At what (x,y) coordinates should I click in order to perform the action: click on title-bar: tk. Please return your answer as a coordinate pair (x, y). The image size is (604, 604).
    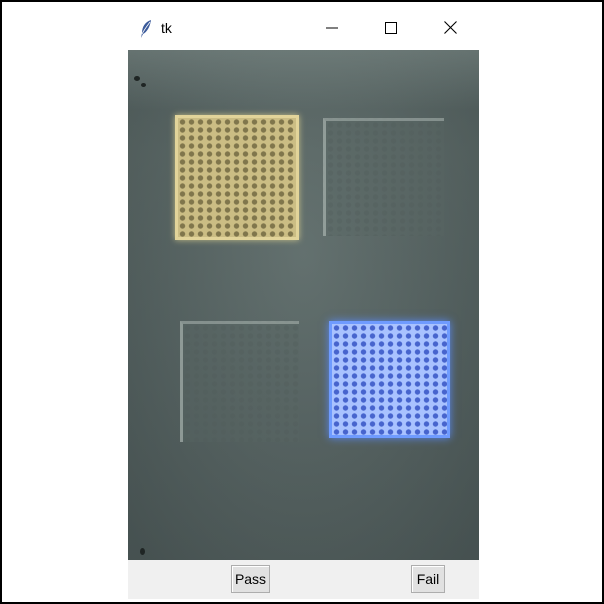
    Looking at the image, I should click on (303, 29).